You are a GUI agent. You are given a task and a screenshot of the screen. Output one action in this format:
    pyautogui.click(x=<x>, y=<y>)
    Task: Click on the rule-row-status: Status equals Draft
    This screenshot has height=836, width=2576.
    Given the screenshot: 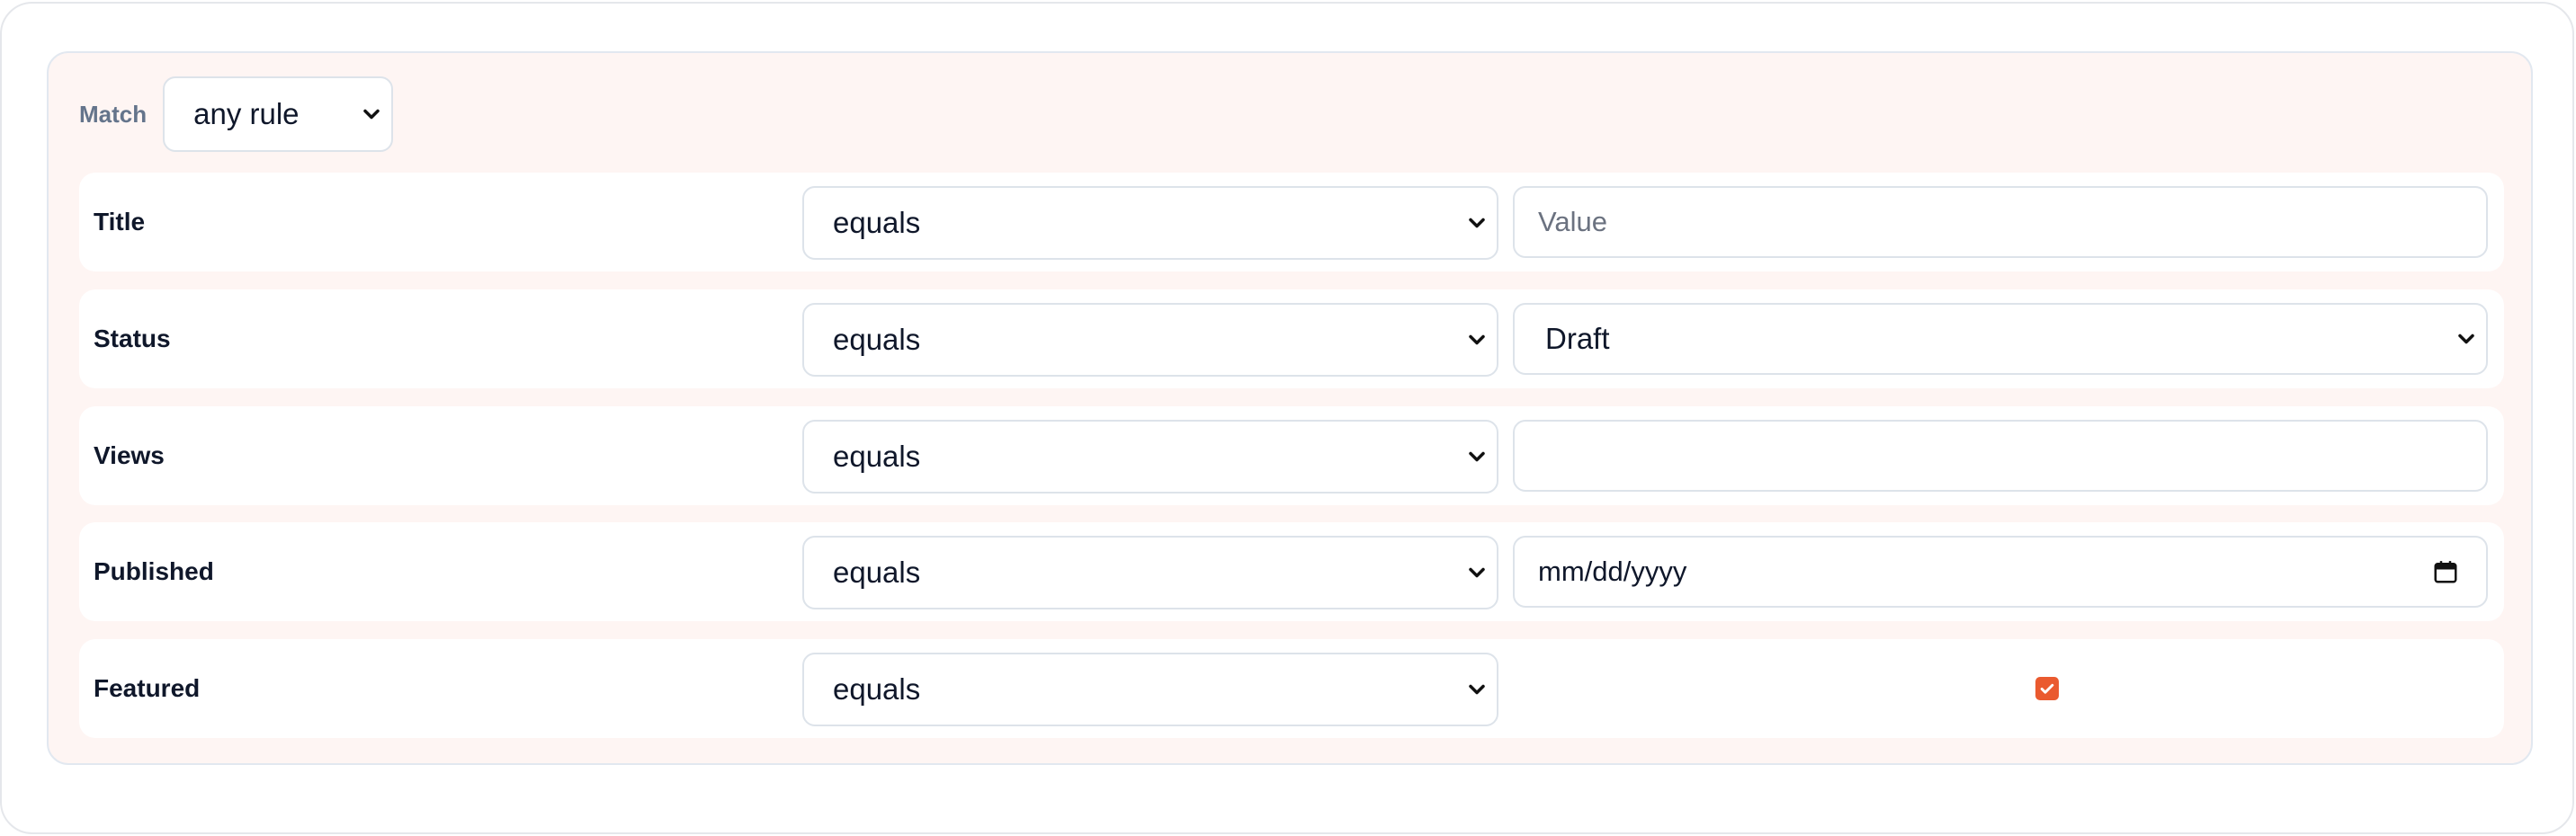 What is the action you would take?
    pyautogui.click(x=1291, y=339)
    